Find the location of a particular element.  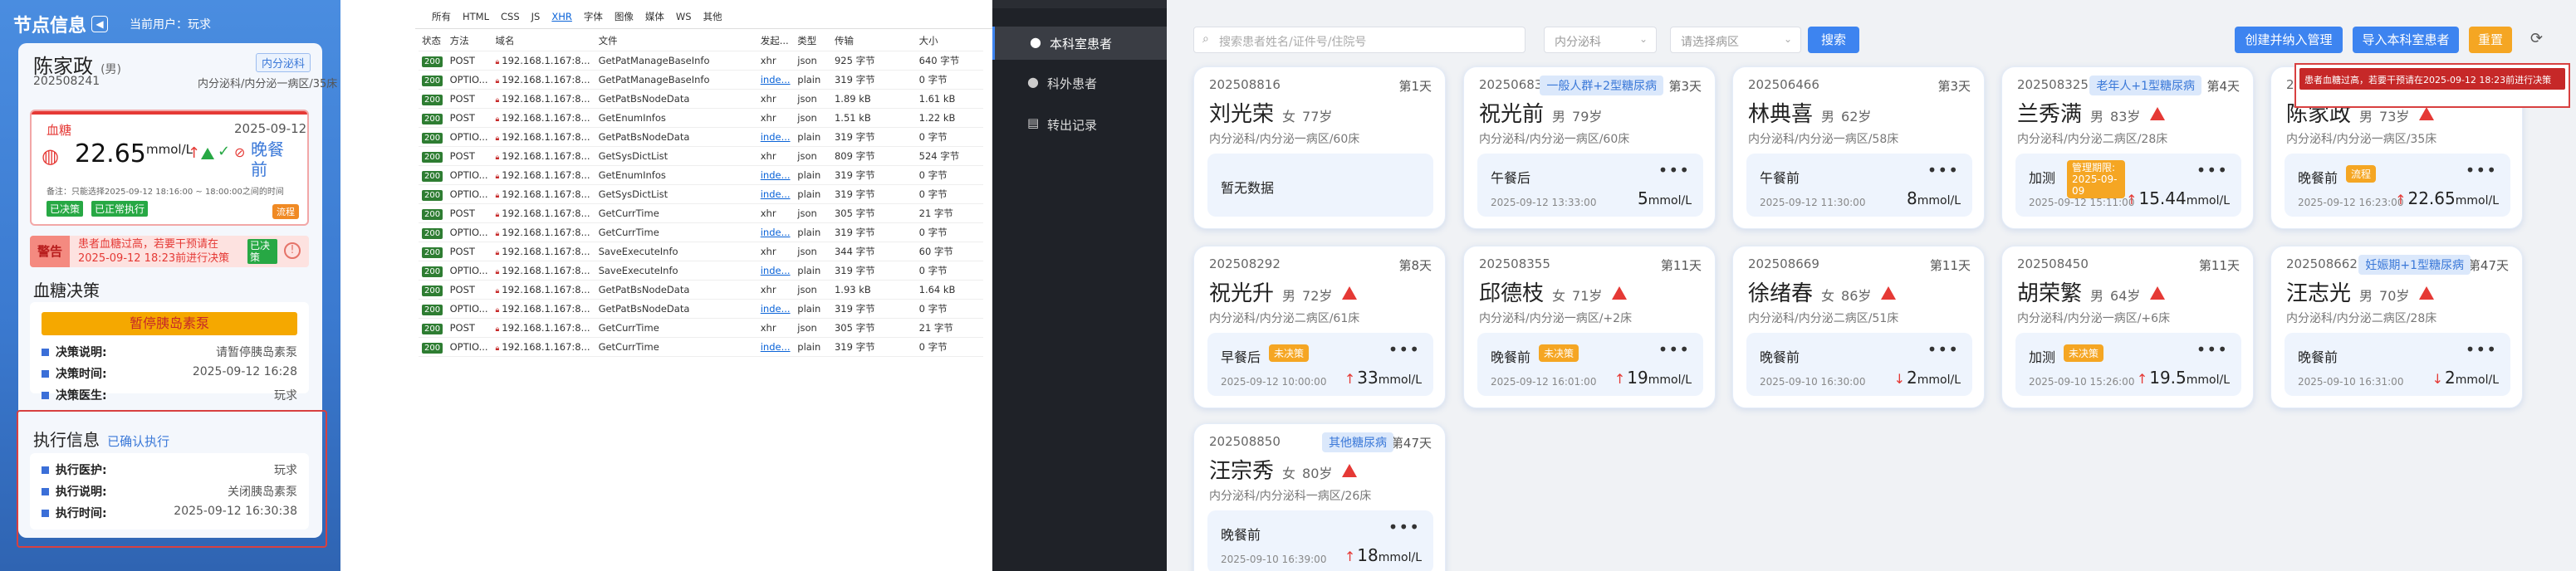

network-column-header: 大小 is located at coordinates (949, 41).